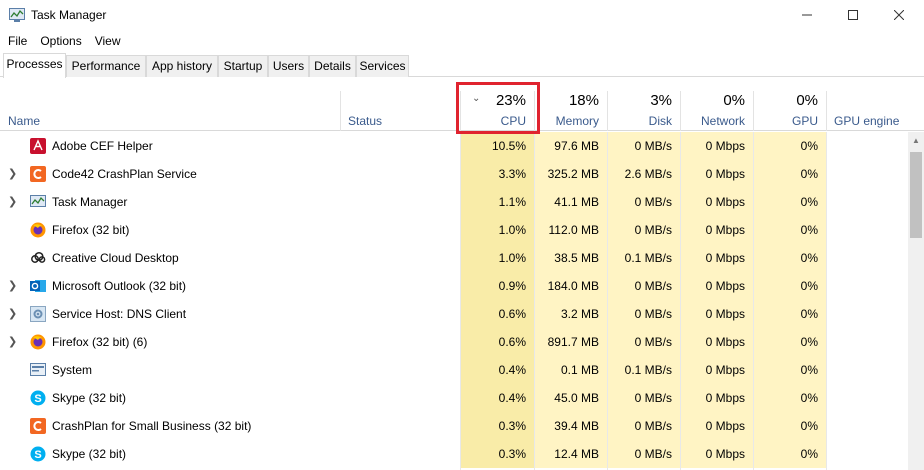  Describe the element at coordinates (91, 230) in the screenshot. I see `process-name: Firefox (32 bit)` at that location.